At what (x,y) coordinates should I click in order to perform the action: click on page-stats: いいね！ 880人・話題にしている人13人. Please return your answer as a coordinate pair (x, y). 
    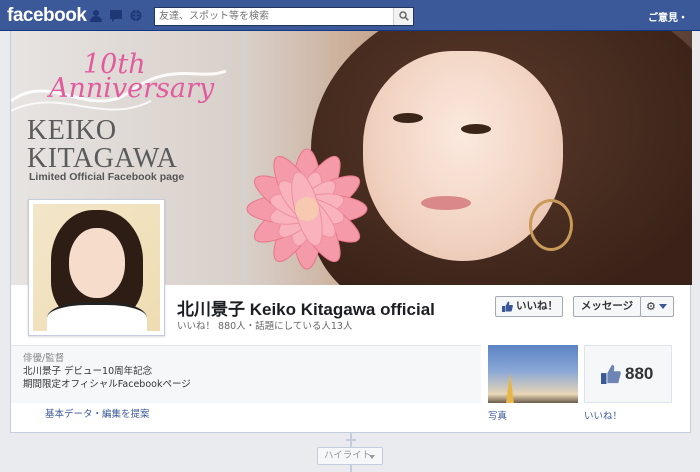
    Looking at the image, I should click on (265, 326).